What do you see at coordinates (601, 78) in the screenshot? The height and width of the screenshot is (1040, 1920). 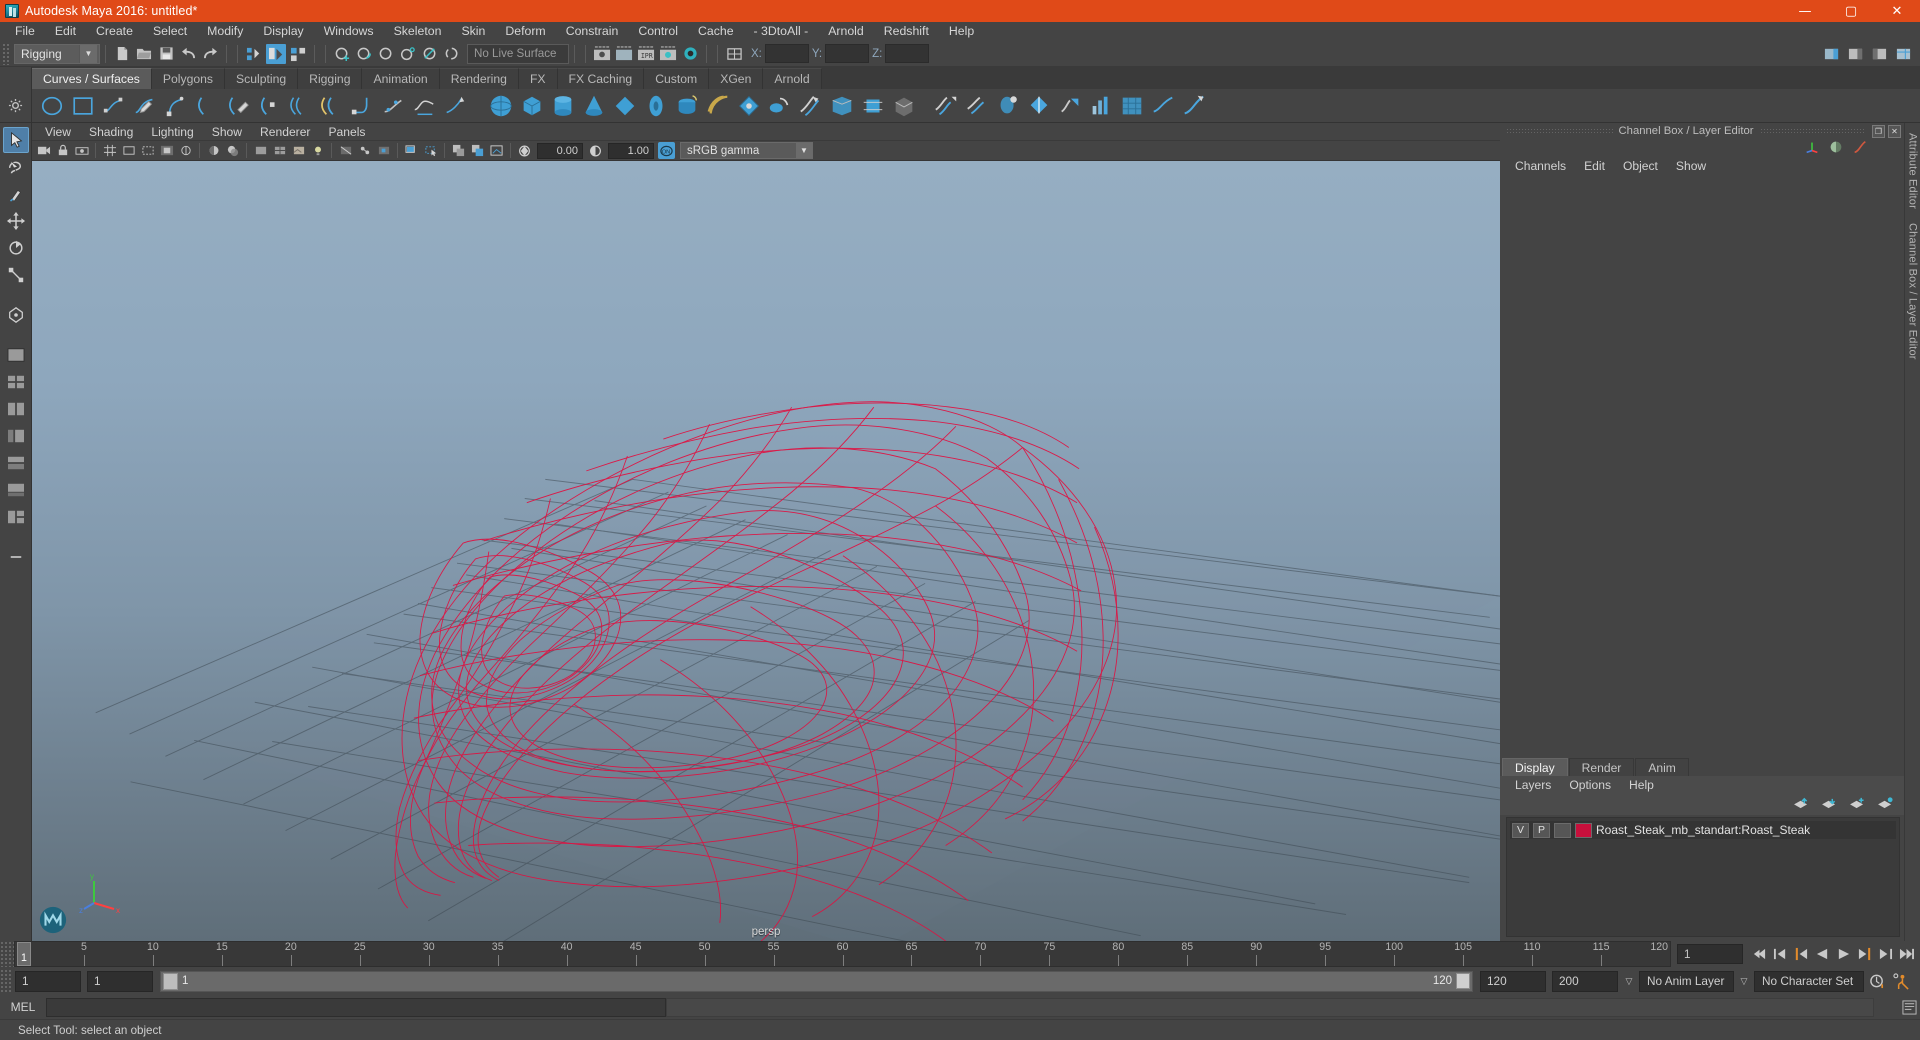 I see `shelf-tab-fx-caching: FX Caching` at bounding box center [601, 78].